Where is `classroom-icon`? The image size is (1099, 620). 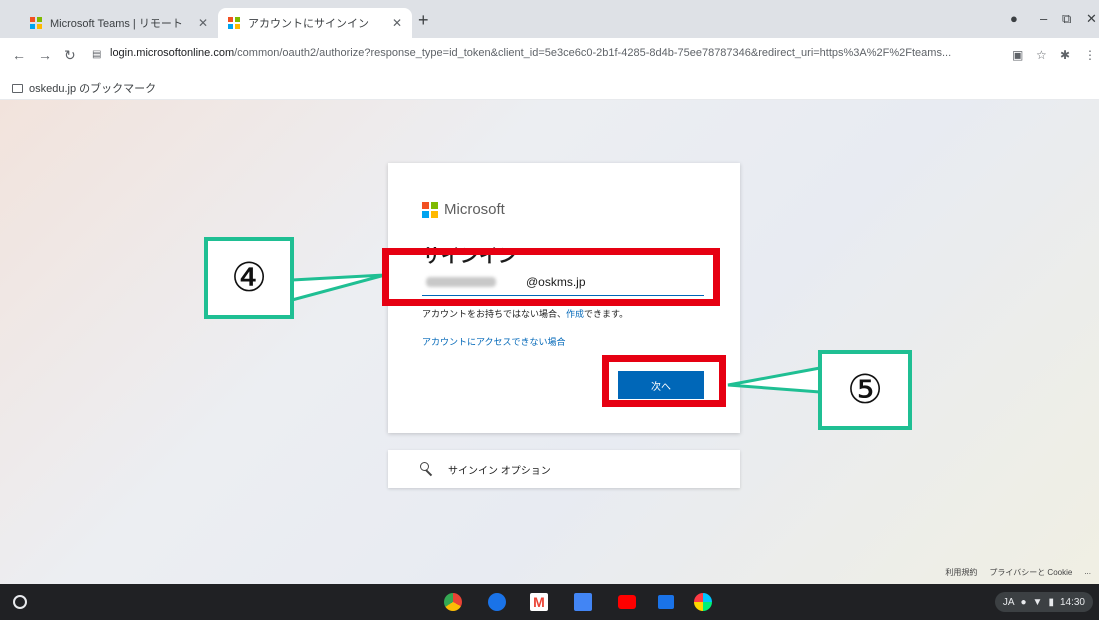 classroom-icon is located at coordinates (666, 602).